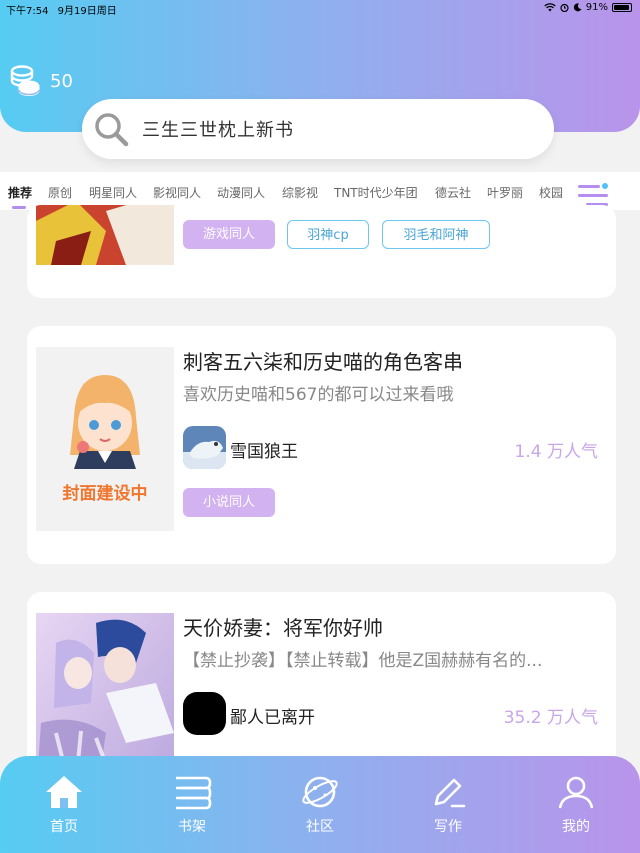 This screenshot has height=853, width=640. Describe the element at coordinates (376, 192) in the screenshot. I see `tab-tnt: TNT时代少年团` at that location.